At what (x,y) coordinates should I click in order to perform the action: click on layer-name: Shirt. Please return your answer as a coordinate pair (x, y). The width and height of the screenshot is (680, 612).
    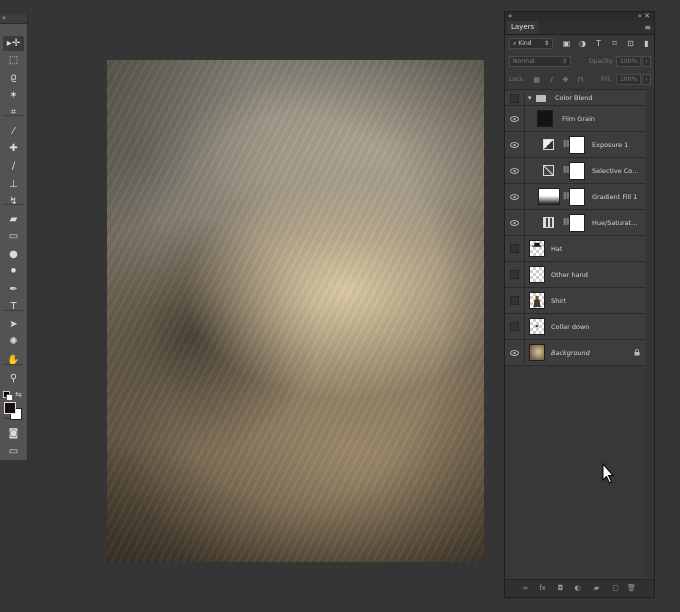
    Looking at the image, I should click on (558, 301).